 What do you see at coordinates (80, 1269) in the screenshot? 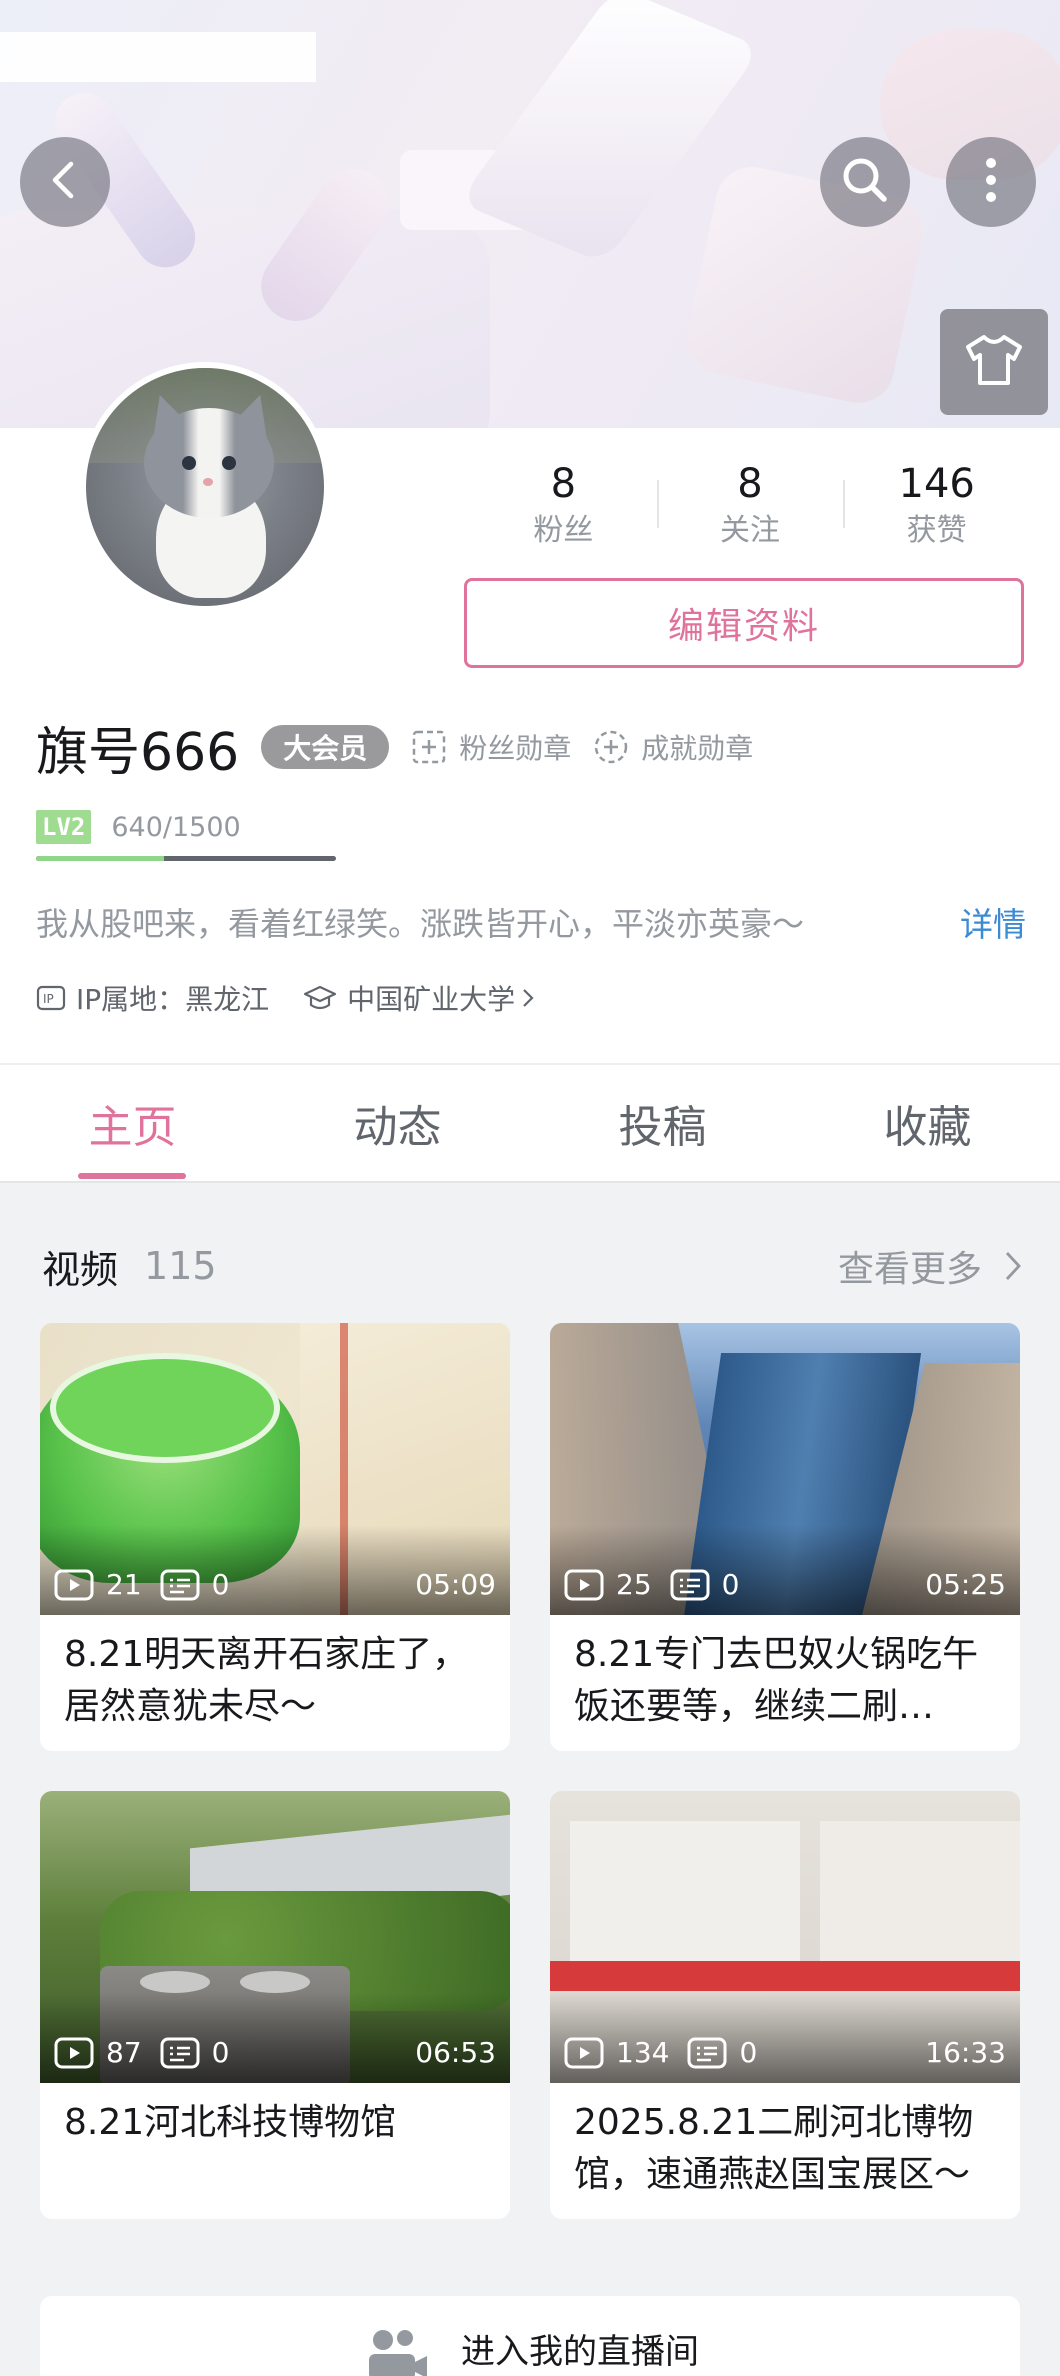
I see `videos-title: 视频` at bounding box center [80, 1269].